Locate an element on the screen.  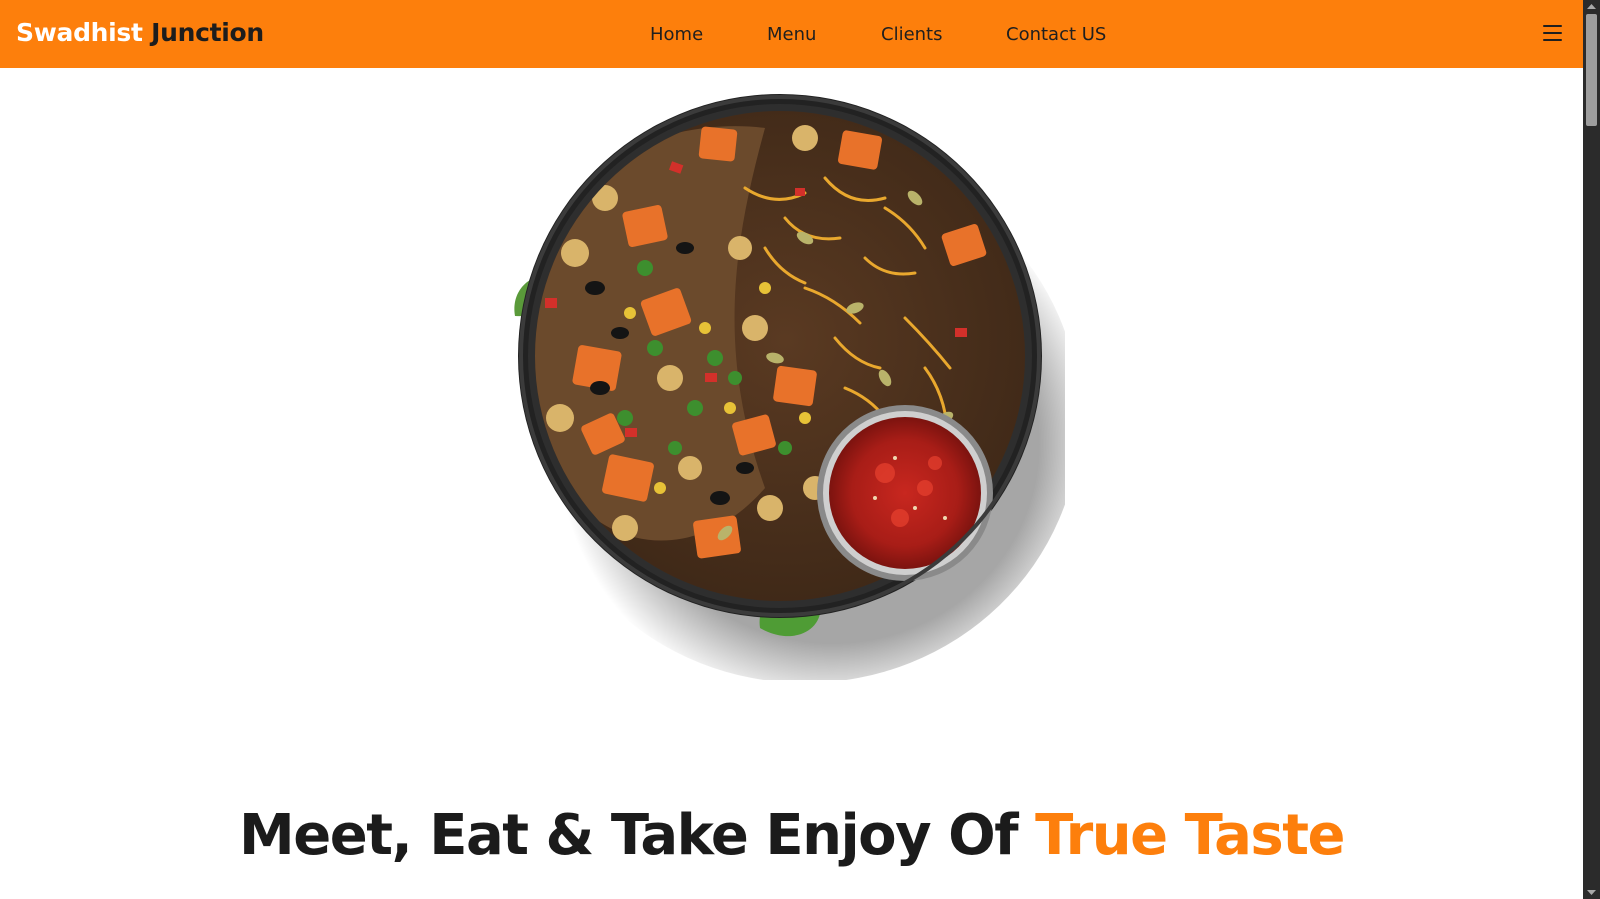
hero-headline: Meet, Eat & Take Enjoy Of True Taste is located at coordinates (791, 836).